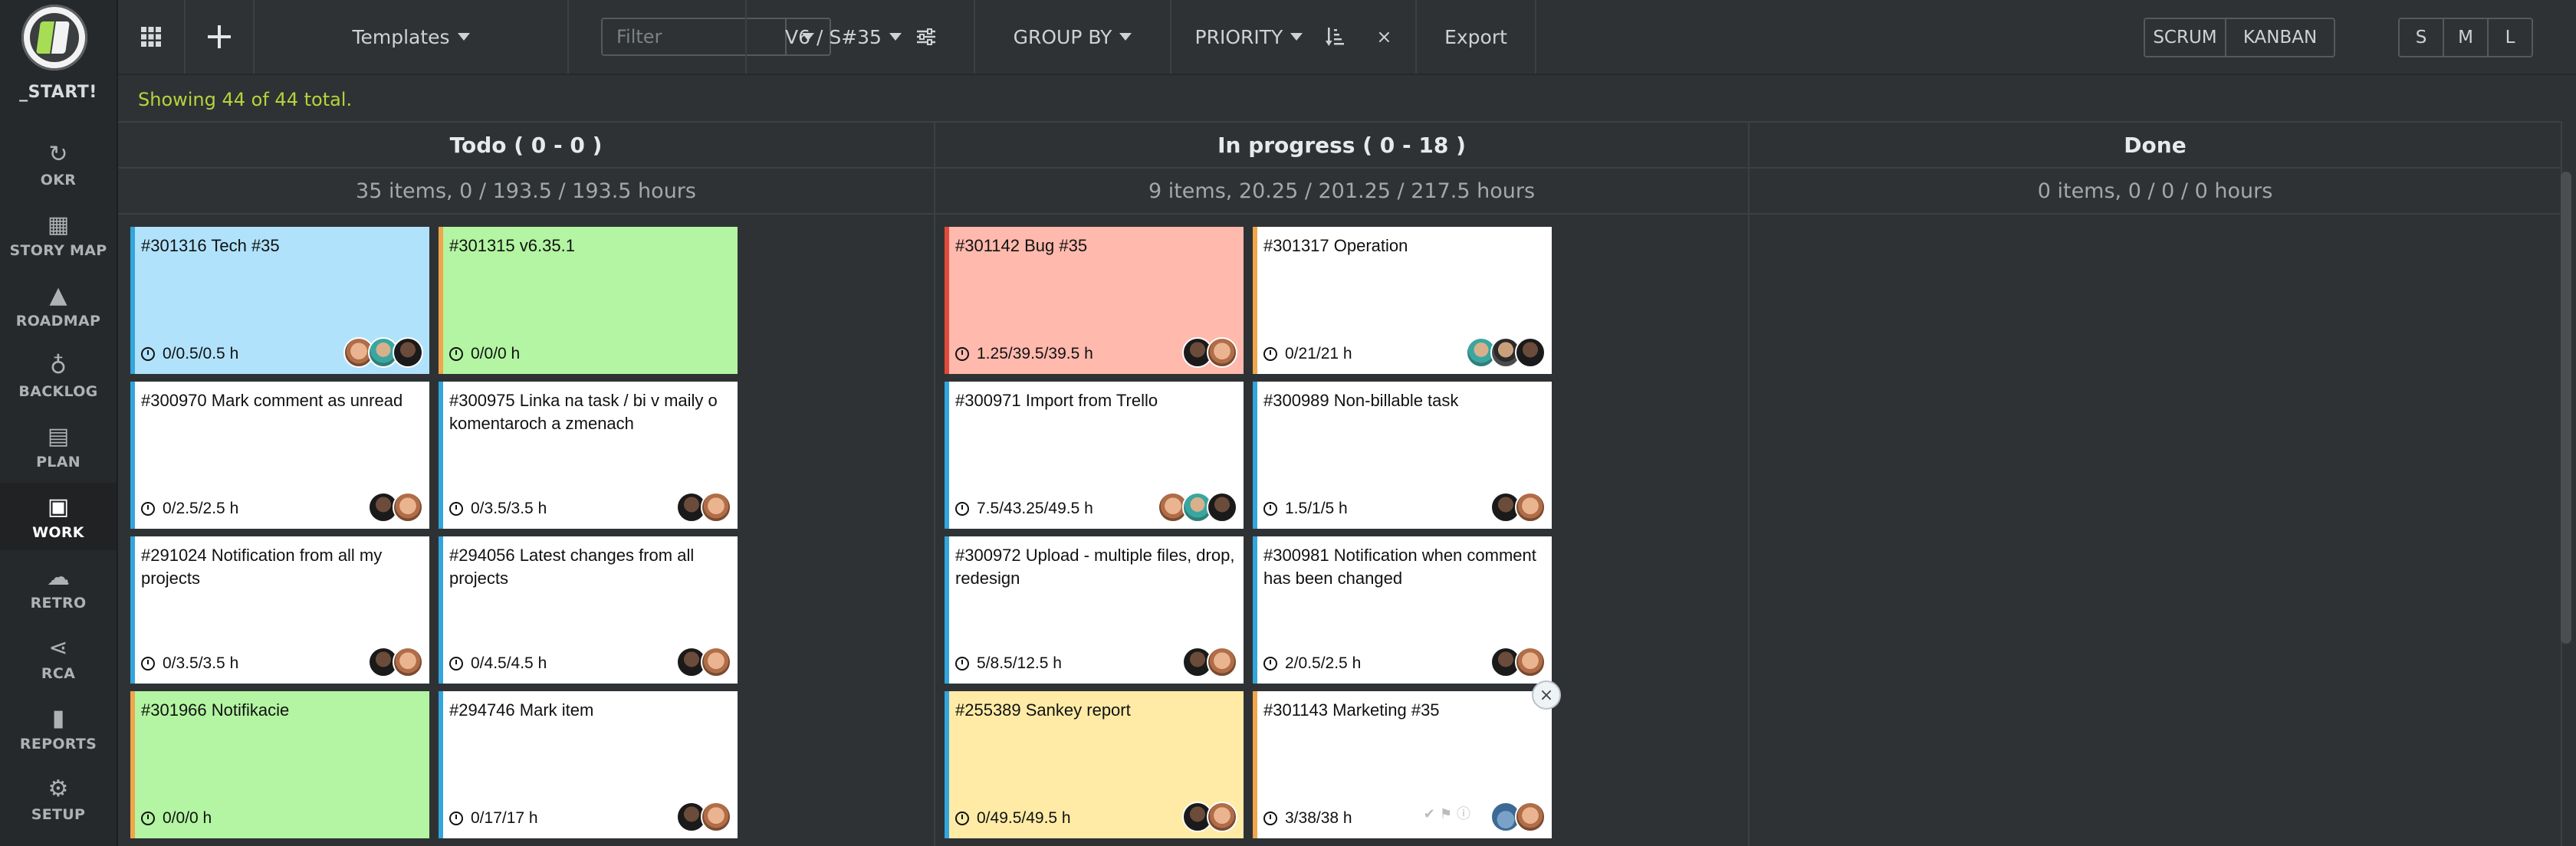 The image size is (2576, 846). What do you see at coordinates (58, 375) in the screenshot?
I see `sidebar-item-backlog: ♁ BACKLOG` at bounding box center [58, 375].